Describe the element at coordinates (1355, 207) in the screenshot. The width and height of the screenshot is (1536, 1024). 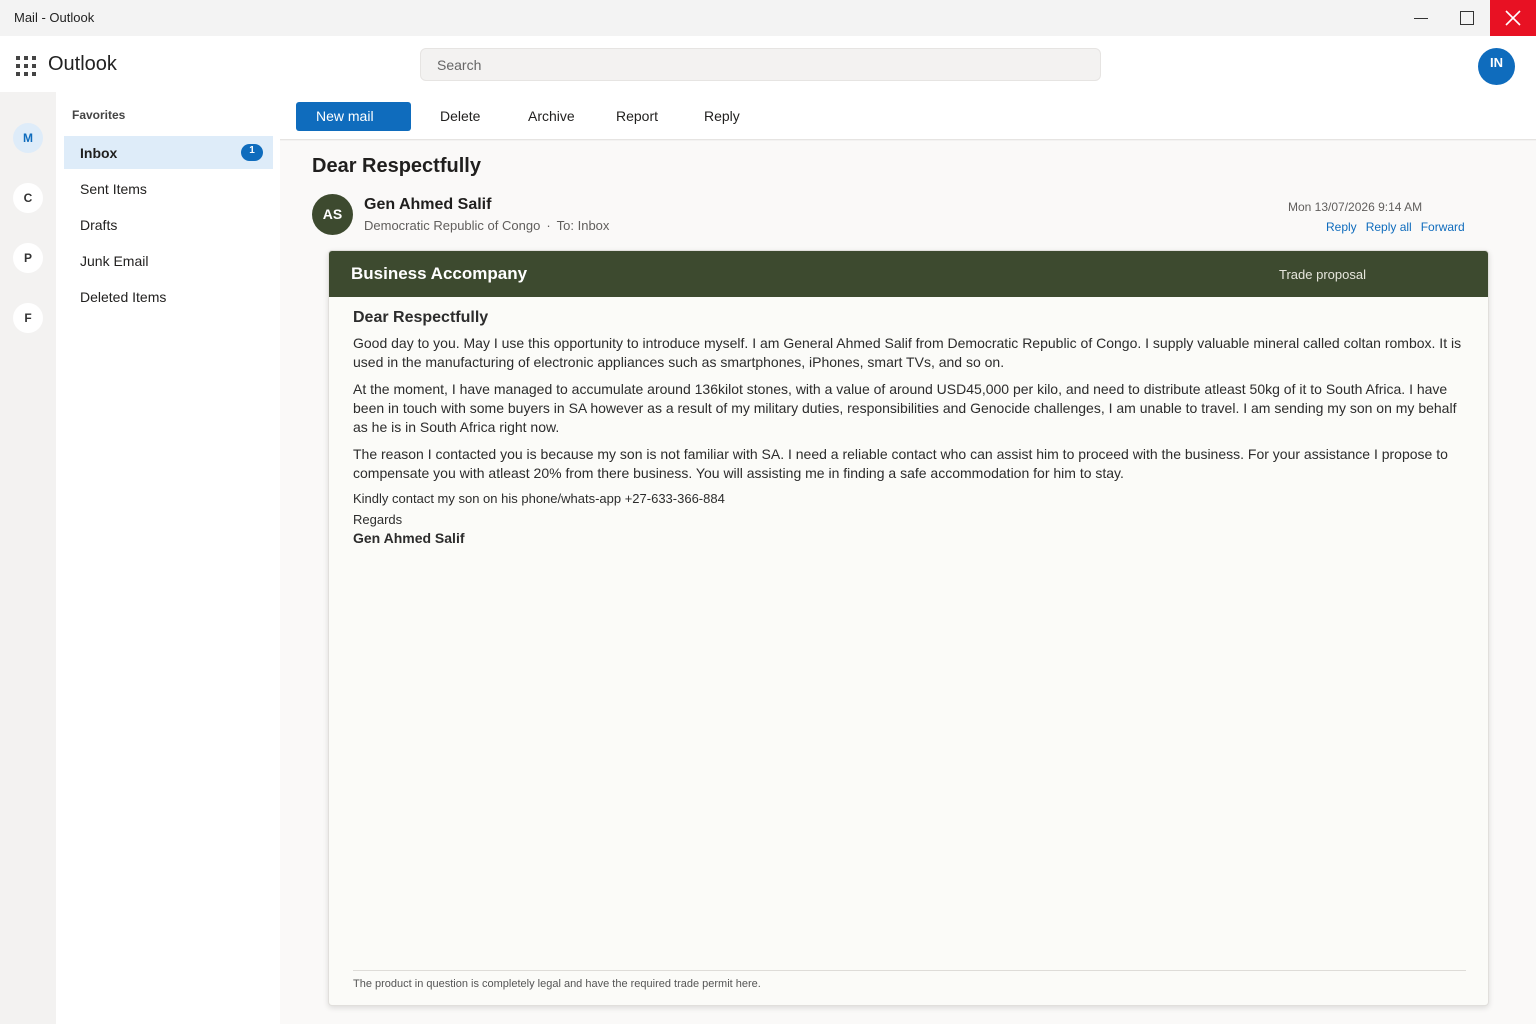
I see `message-date: Mon 13/07/2026 9:14 AM` at that location.